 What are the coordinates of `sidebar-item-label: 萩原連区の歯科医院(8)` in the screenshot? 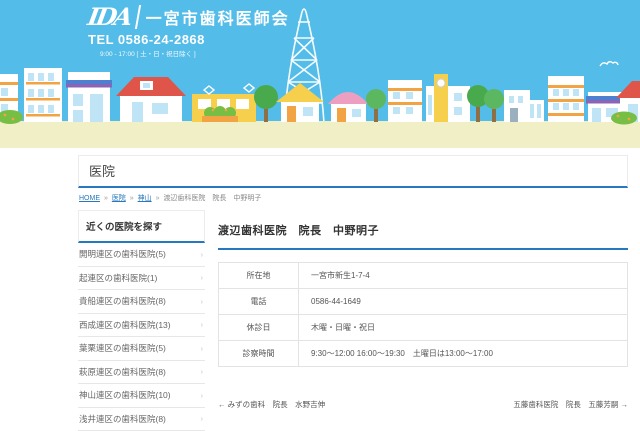 It's located at (122, 372).